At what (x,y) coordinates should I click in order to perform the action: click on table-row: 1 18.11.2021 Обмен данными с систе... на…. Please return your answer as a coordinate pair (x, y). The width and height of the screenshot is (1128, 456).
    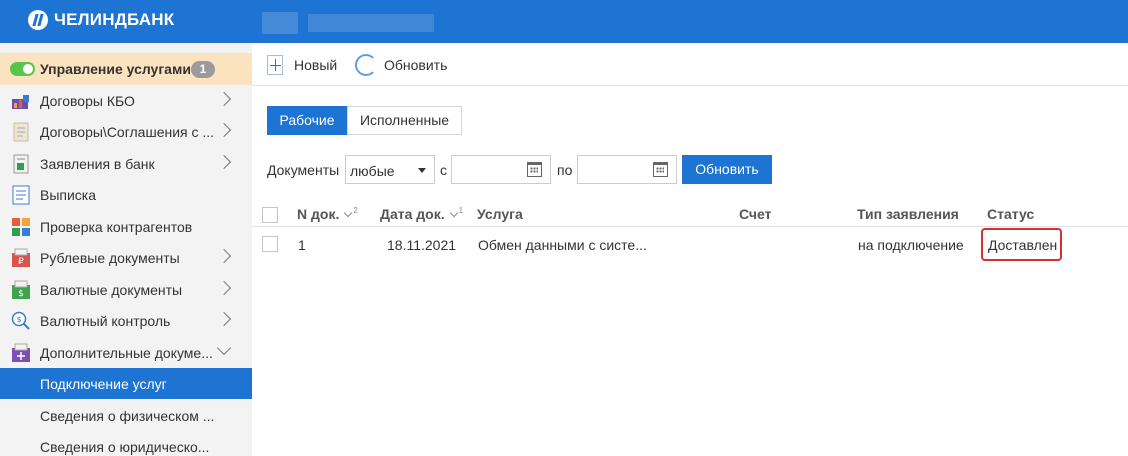
    Looking at the image, I should click on (690, 244).